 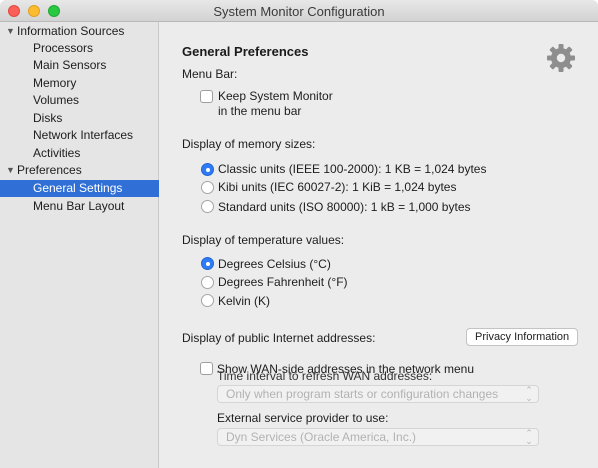 I want to click on sidebar-item-menu-bar-layout: Menu Bar Layout, so click(x=79, y=206).